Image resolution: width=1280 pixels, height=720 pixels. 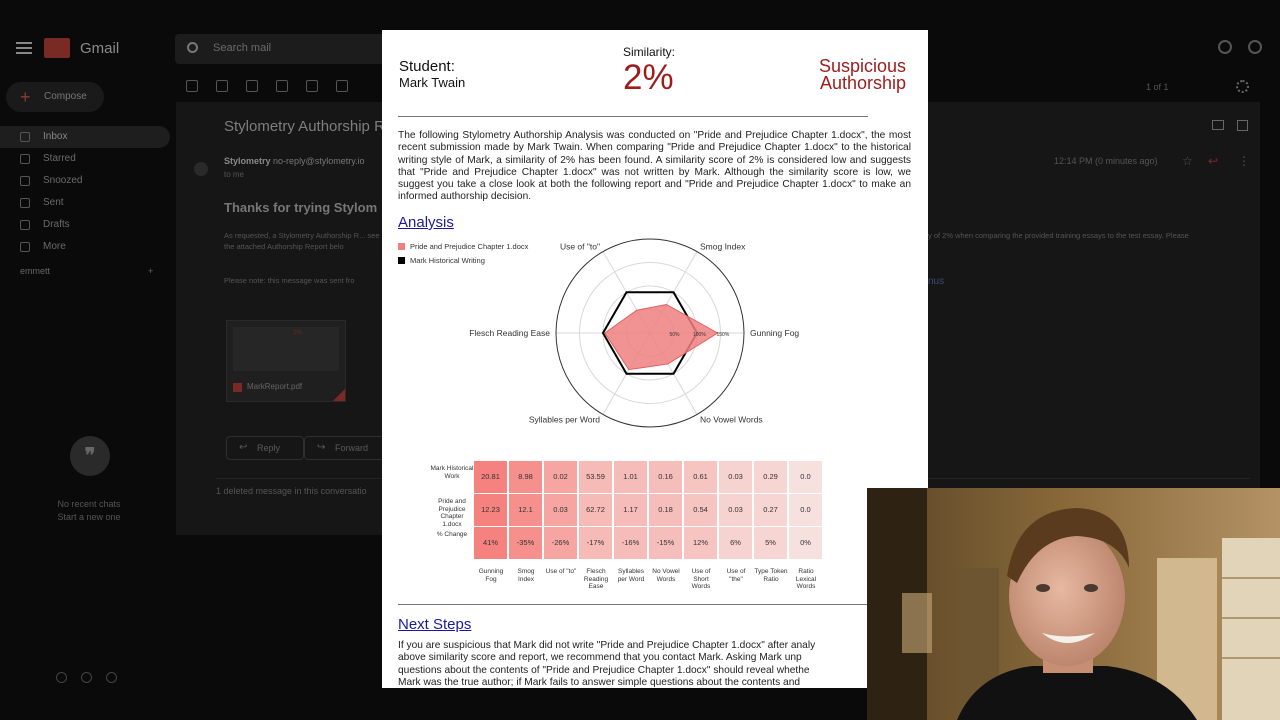 What do you see at coordinates (806, 543) in the screenshot?
I see `heatmap-cell: 0%` at bounding box center [806, 543].